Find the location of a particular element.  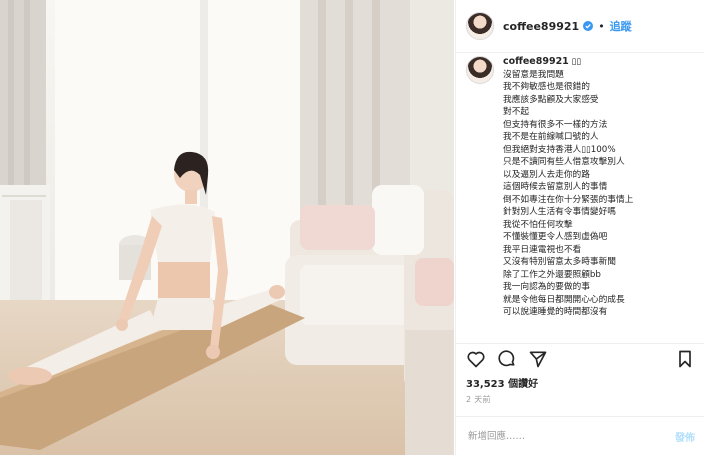

comment-box: 發佈 is located at coordinates (580, 435).